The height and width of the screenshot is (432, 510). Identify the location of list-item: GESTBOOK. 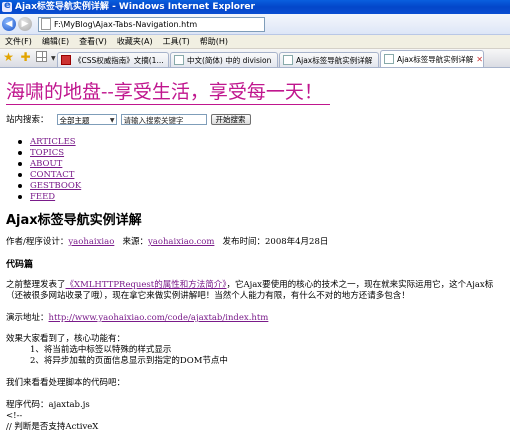
(49, 185).